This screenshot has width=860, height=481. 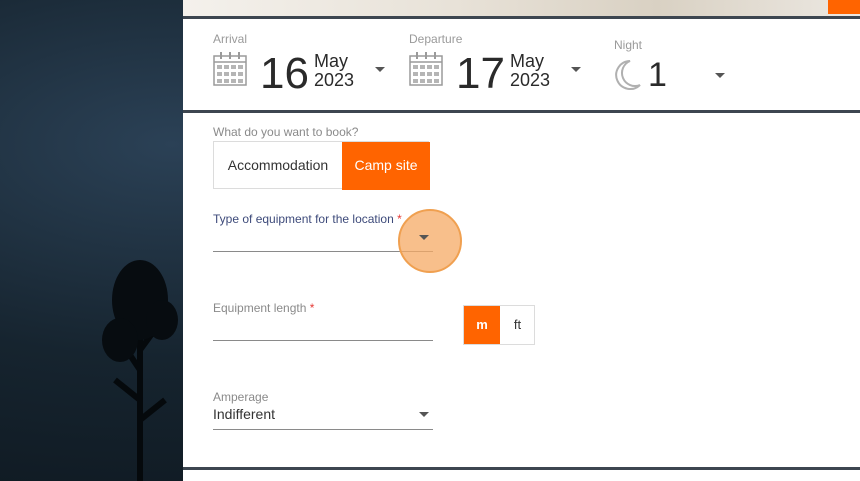 What do you see at coordinates (331, 61) in the screenshot?
I see `arrival-month: May` at bounding box center [331, 61].